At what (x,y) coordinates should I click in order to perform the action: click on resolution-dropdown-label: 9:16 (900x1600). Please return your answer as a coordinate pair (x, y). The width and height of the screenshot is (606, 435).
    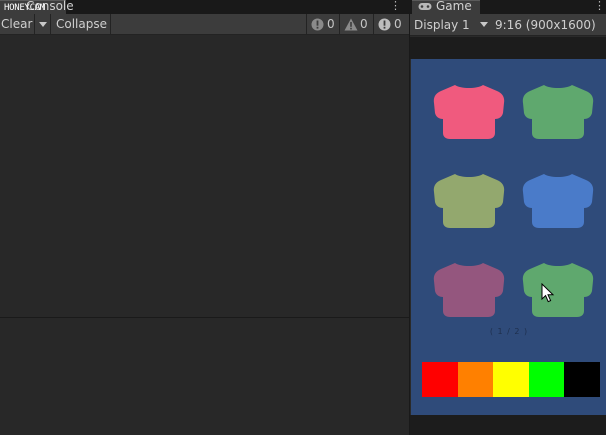
    Looking at the image, I should click on (545, 25).